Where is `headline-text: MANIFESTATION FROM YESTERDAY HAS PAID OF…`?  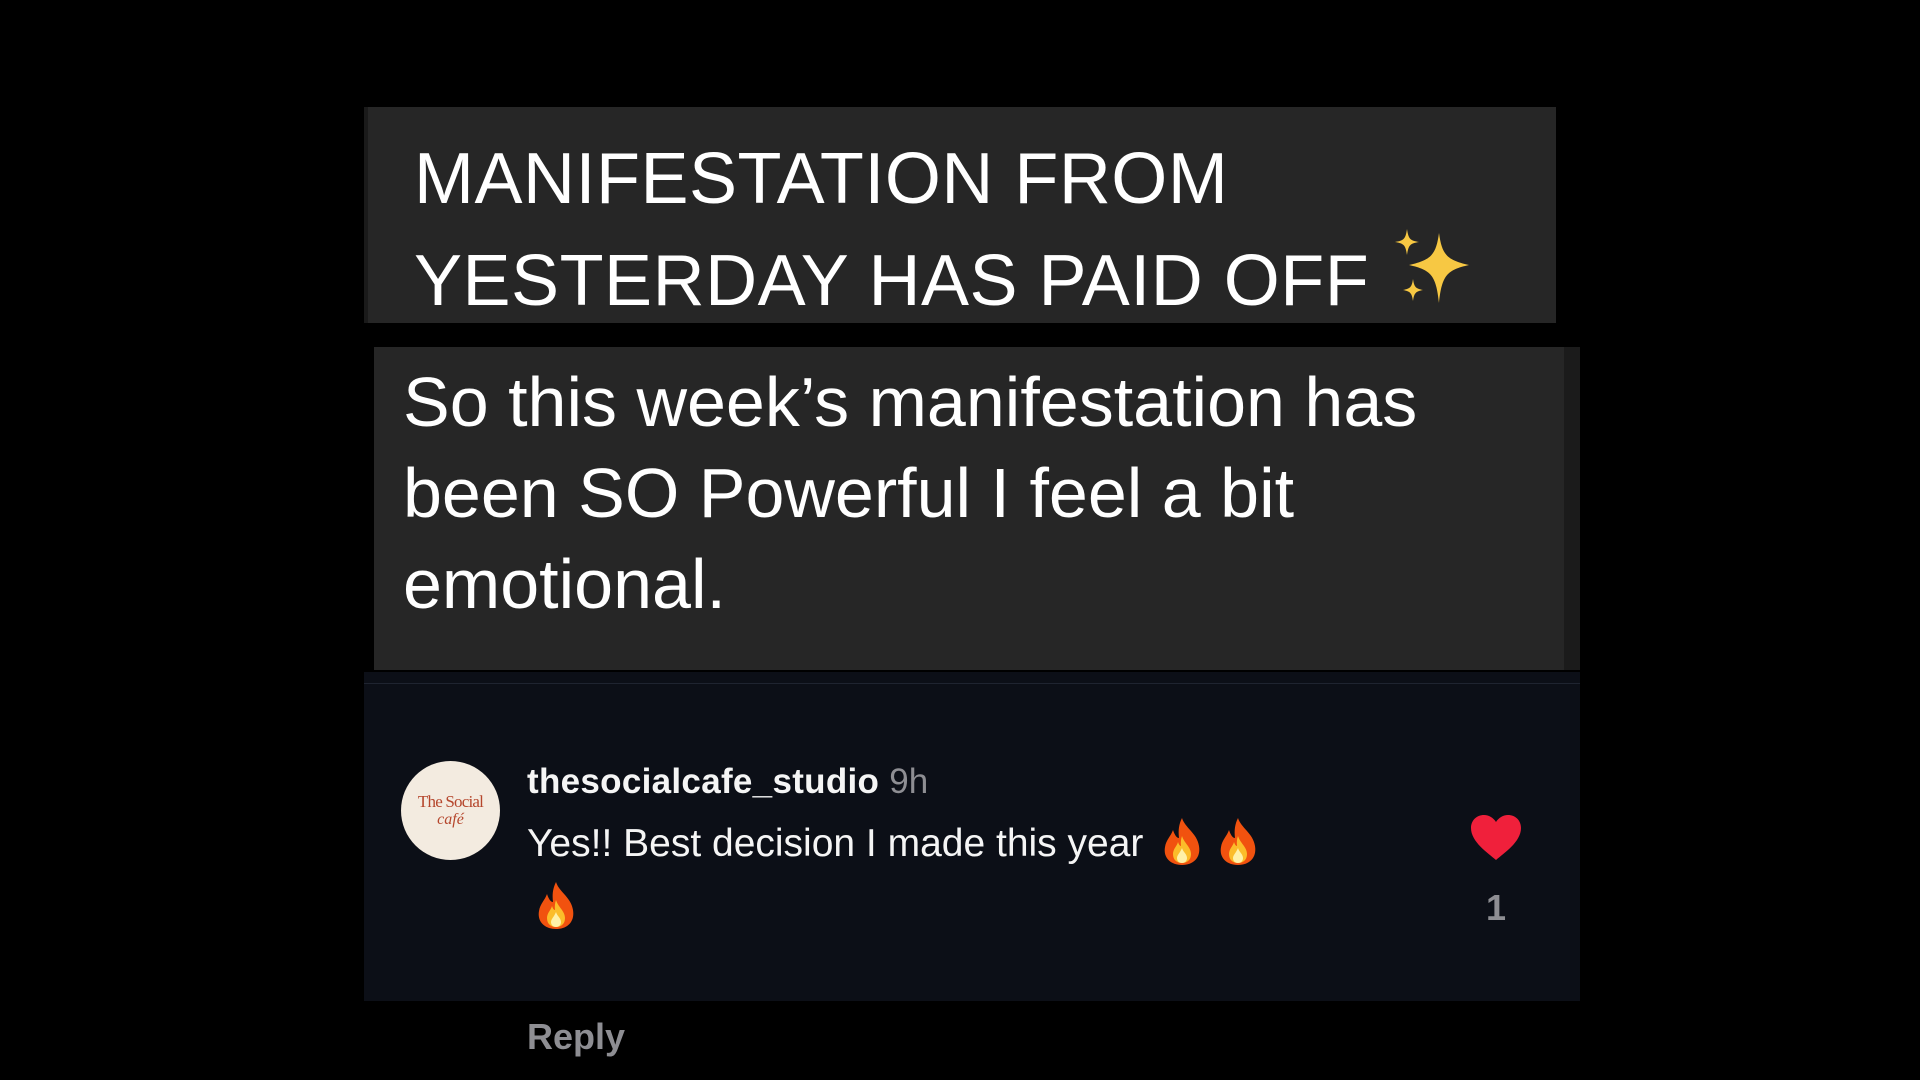
headline-text: MANIFESTATION FROM YESTERDAY HAS PAID OF… is located at coordinates (965, 233).